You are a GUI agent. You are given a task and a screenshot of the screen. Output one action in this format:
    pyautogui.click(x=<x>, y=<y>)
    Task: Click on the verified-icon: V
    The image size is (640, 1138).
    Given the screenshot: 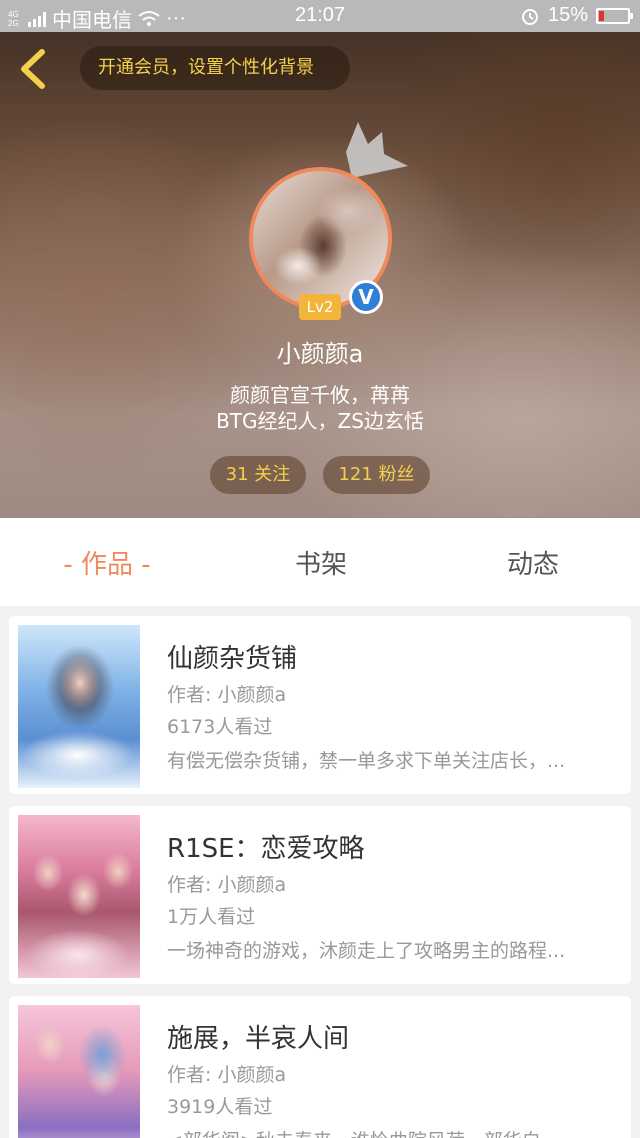 What is the action you would take?
    pyautogui.click(x=366, y=297)
    